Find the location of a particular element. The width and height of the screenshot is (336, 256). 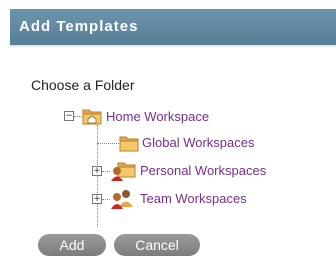

tree-node-home-workspace: Home Workspace is located at coordinates (157, 116).